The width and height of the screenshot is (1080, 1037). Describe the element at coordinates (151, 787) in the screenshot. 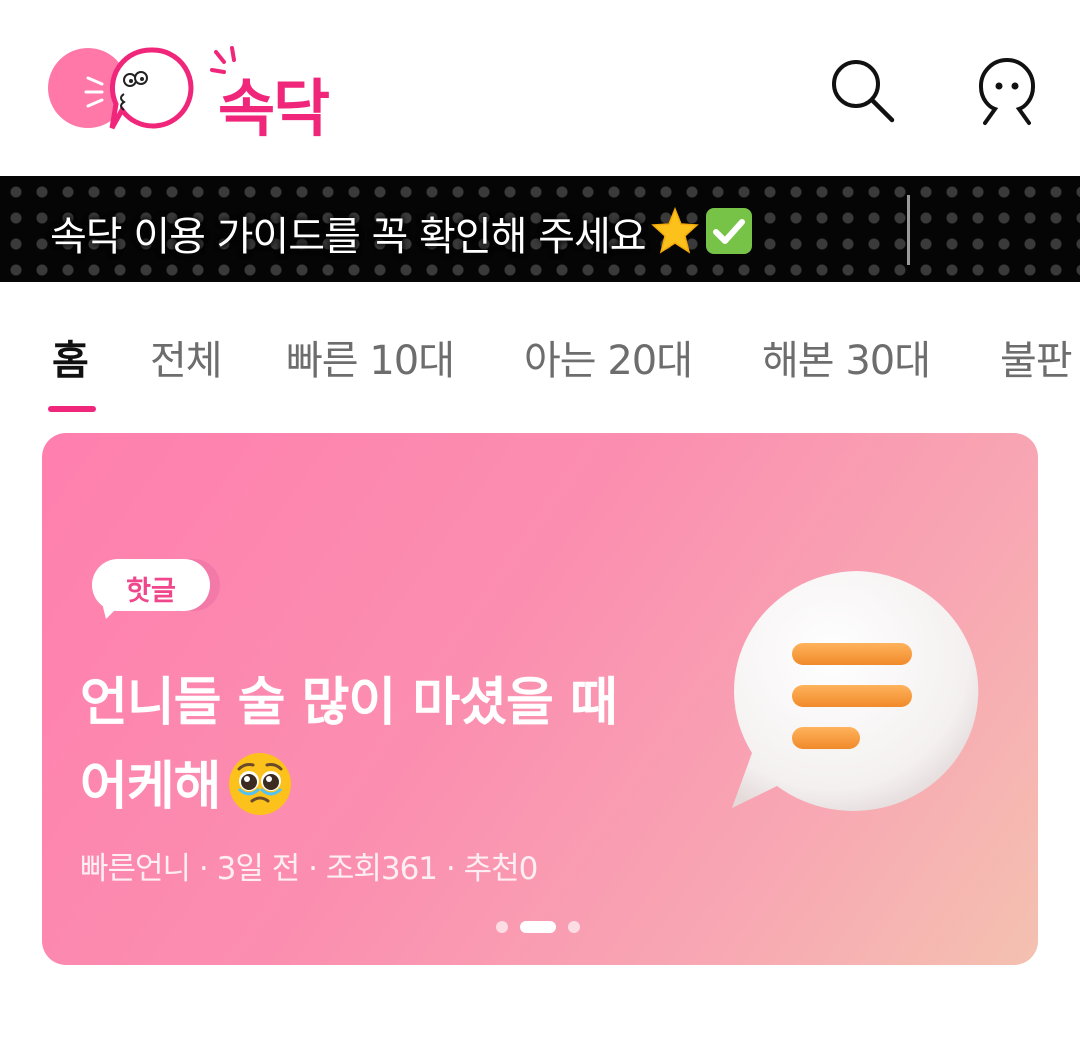

I see `title-line-2: 어케해` at that location.